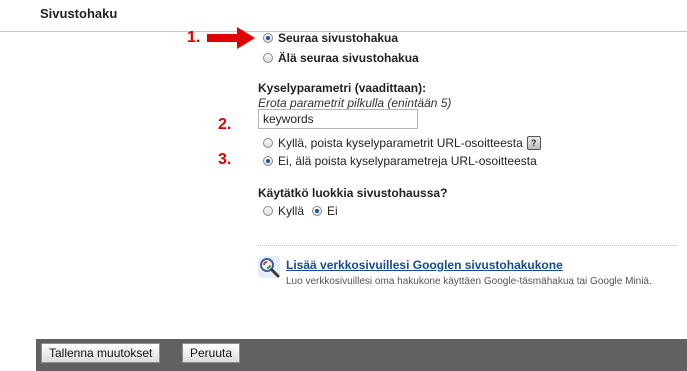 The image size is (687, 371). I want to click on categories-yes-label: Kyllä, so click(291, 211).